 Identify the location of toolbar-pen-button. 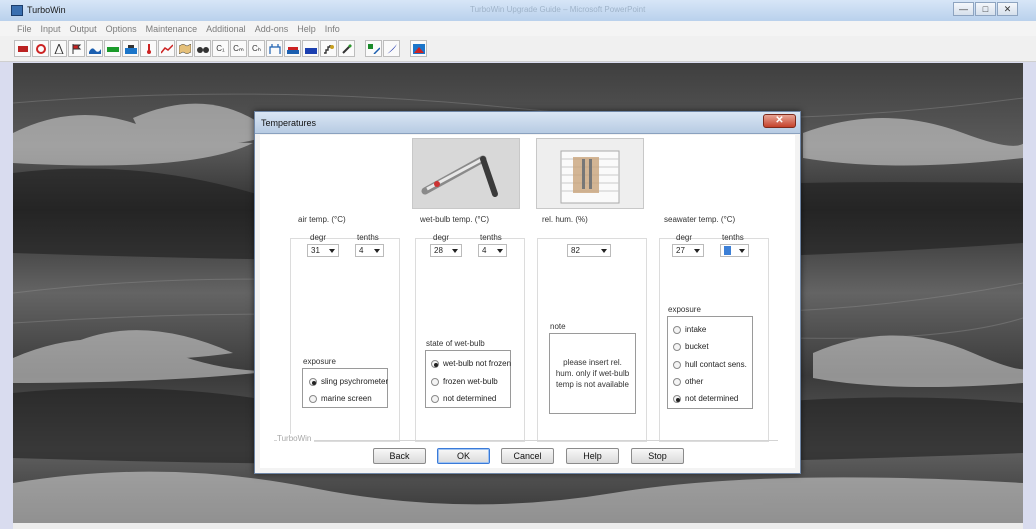
(346, 48).